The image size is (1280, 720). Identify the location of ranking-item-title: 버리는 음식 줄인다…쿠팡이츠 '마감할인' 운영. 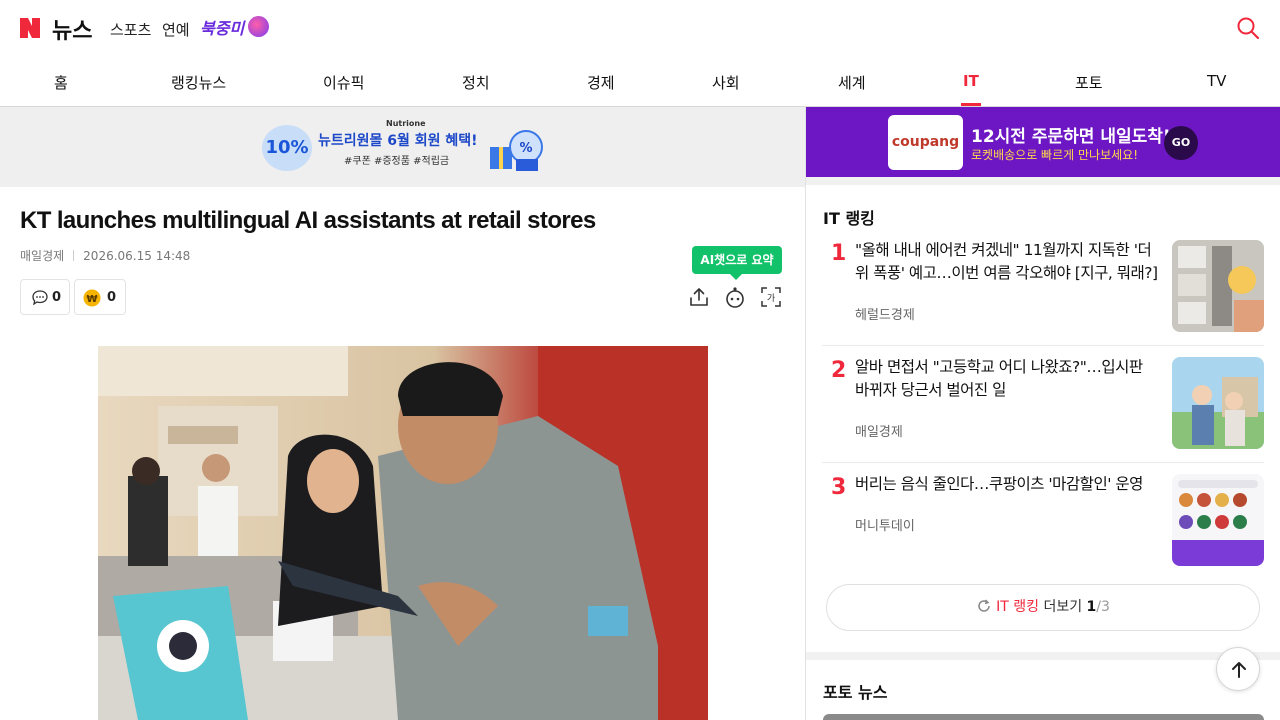
(1007, 484).